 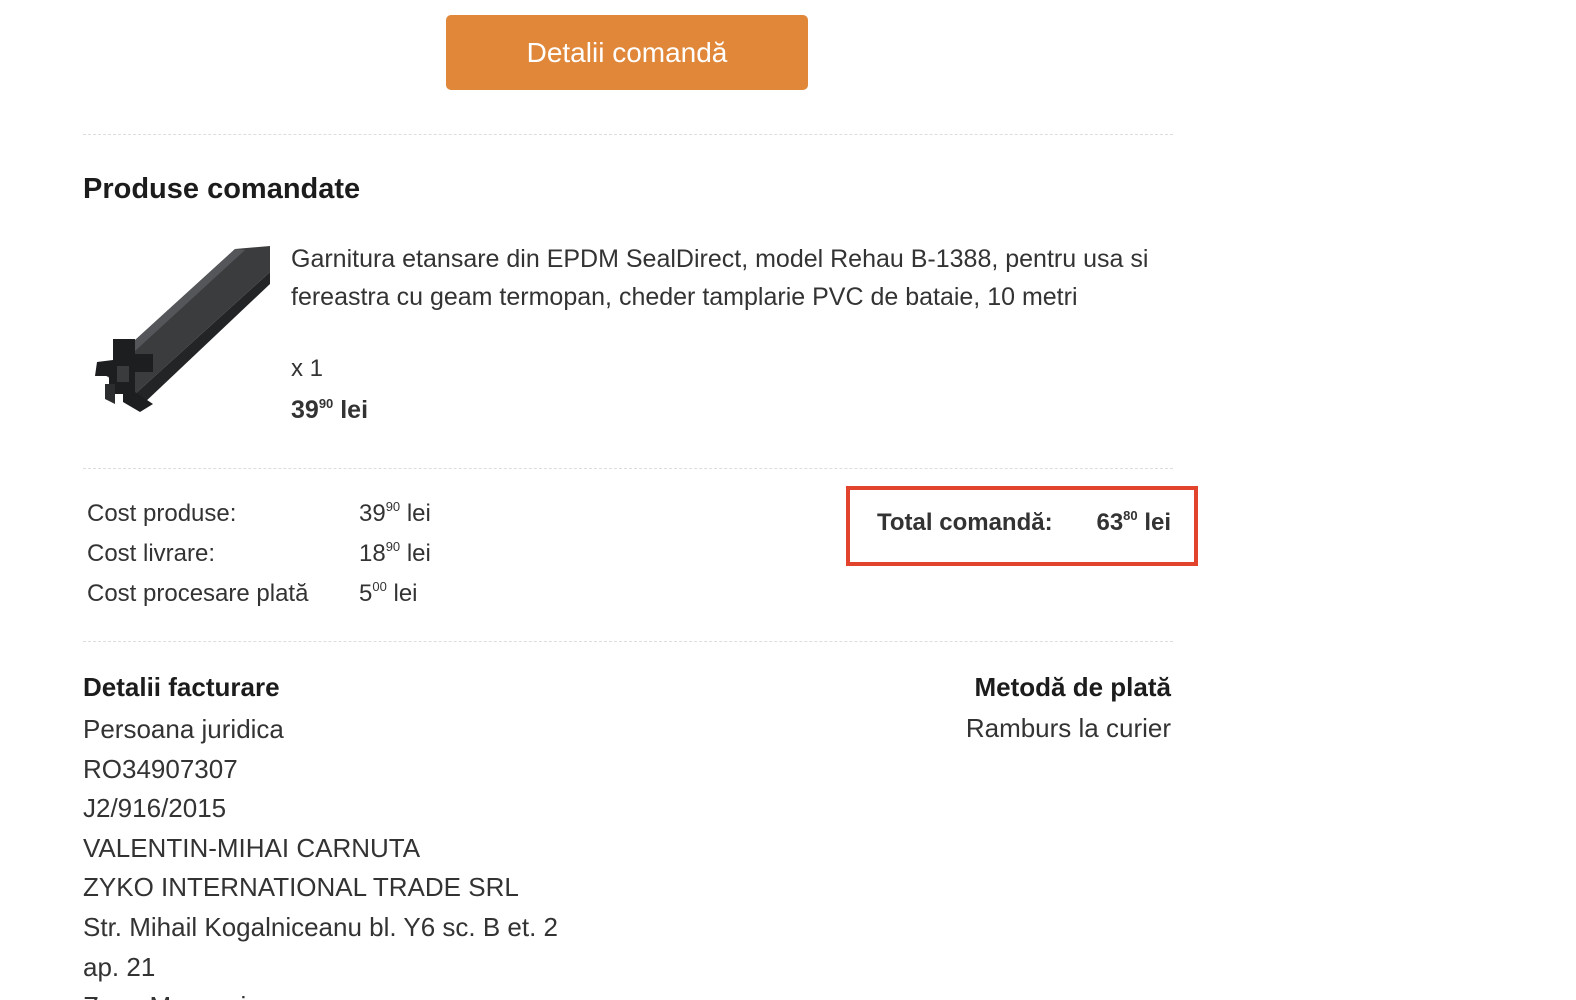 What do you see at coordinates (326, 403) in the screenshot?
I see `price-dec: 90` at bounding box center [326, 403].